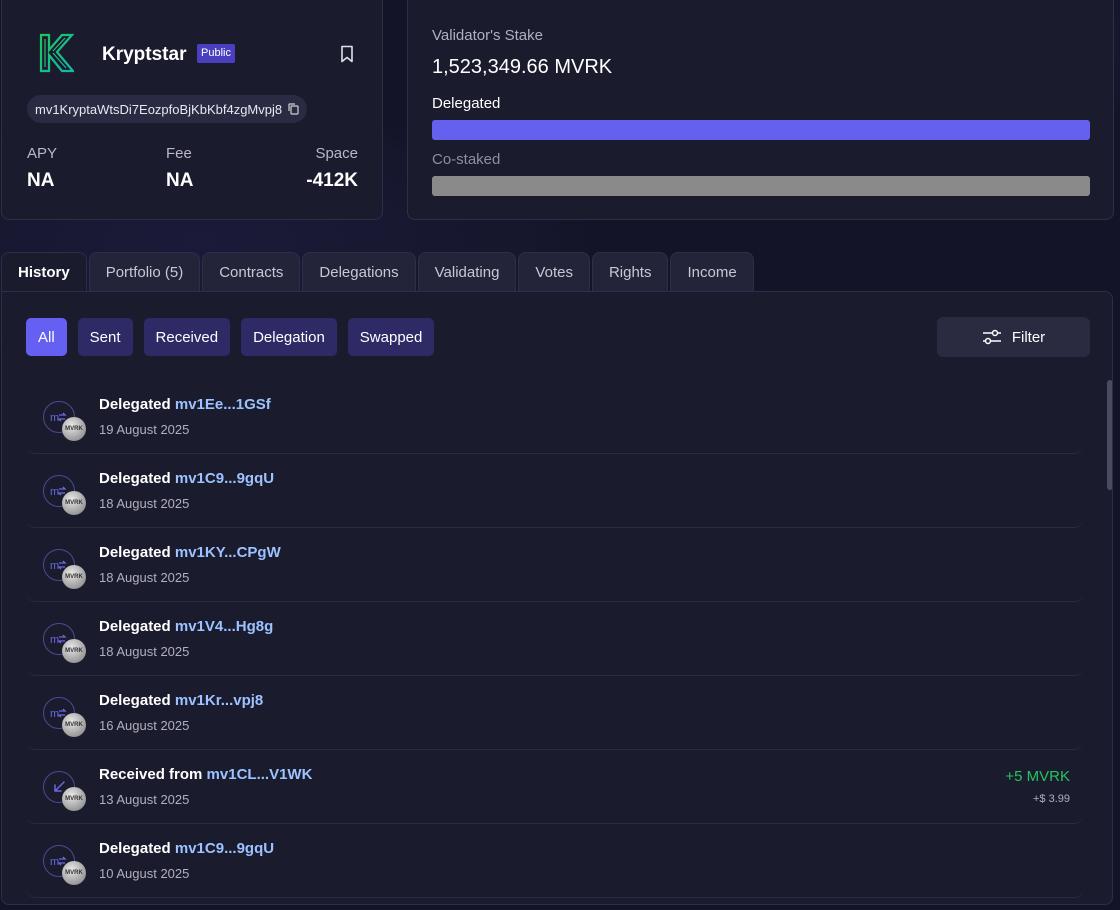 The height and width of the screenshot is (910, 1120). I want to click on filter-chip-delegation: Delegation, so click(289, 337).